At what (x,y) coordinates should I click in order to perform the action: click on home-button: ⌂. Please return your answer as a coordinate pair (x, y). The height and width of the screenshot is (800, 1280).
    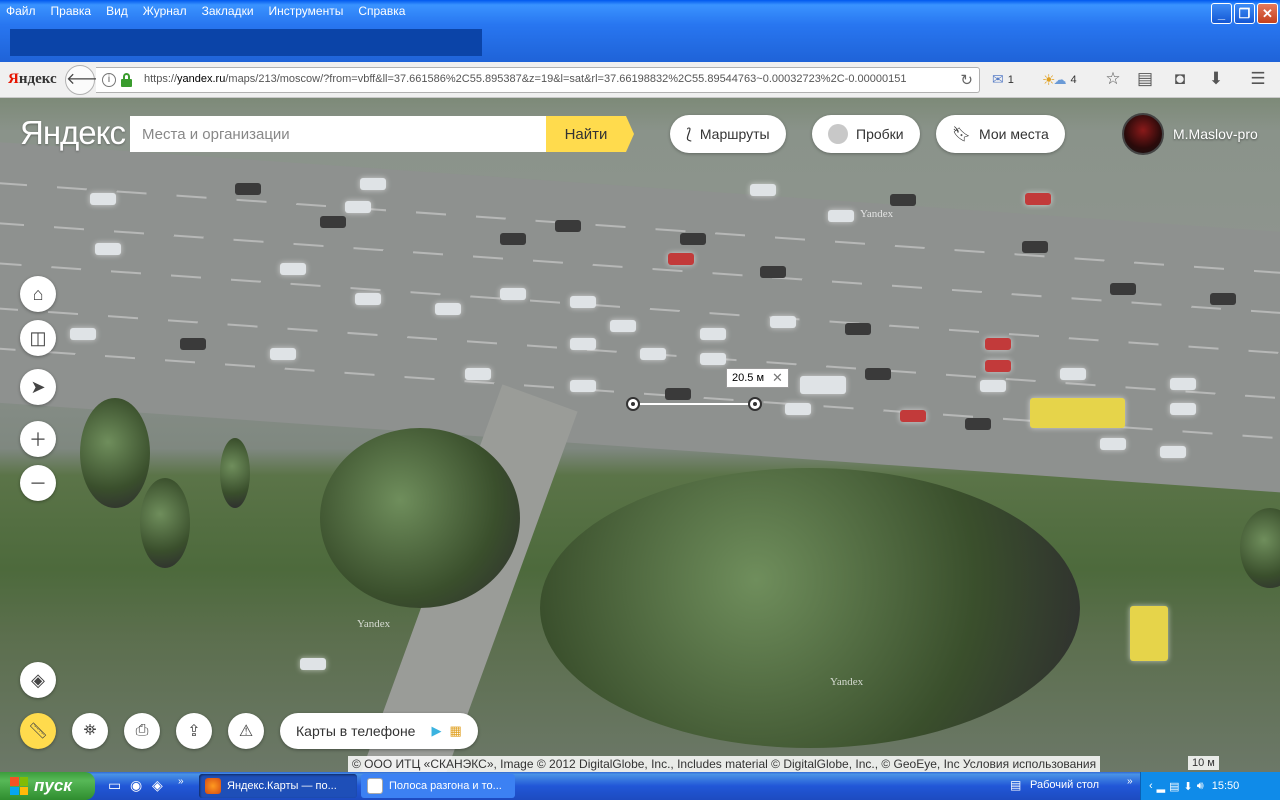
    Looking at the image, I should click on (38, 294).